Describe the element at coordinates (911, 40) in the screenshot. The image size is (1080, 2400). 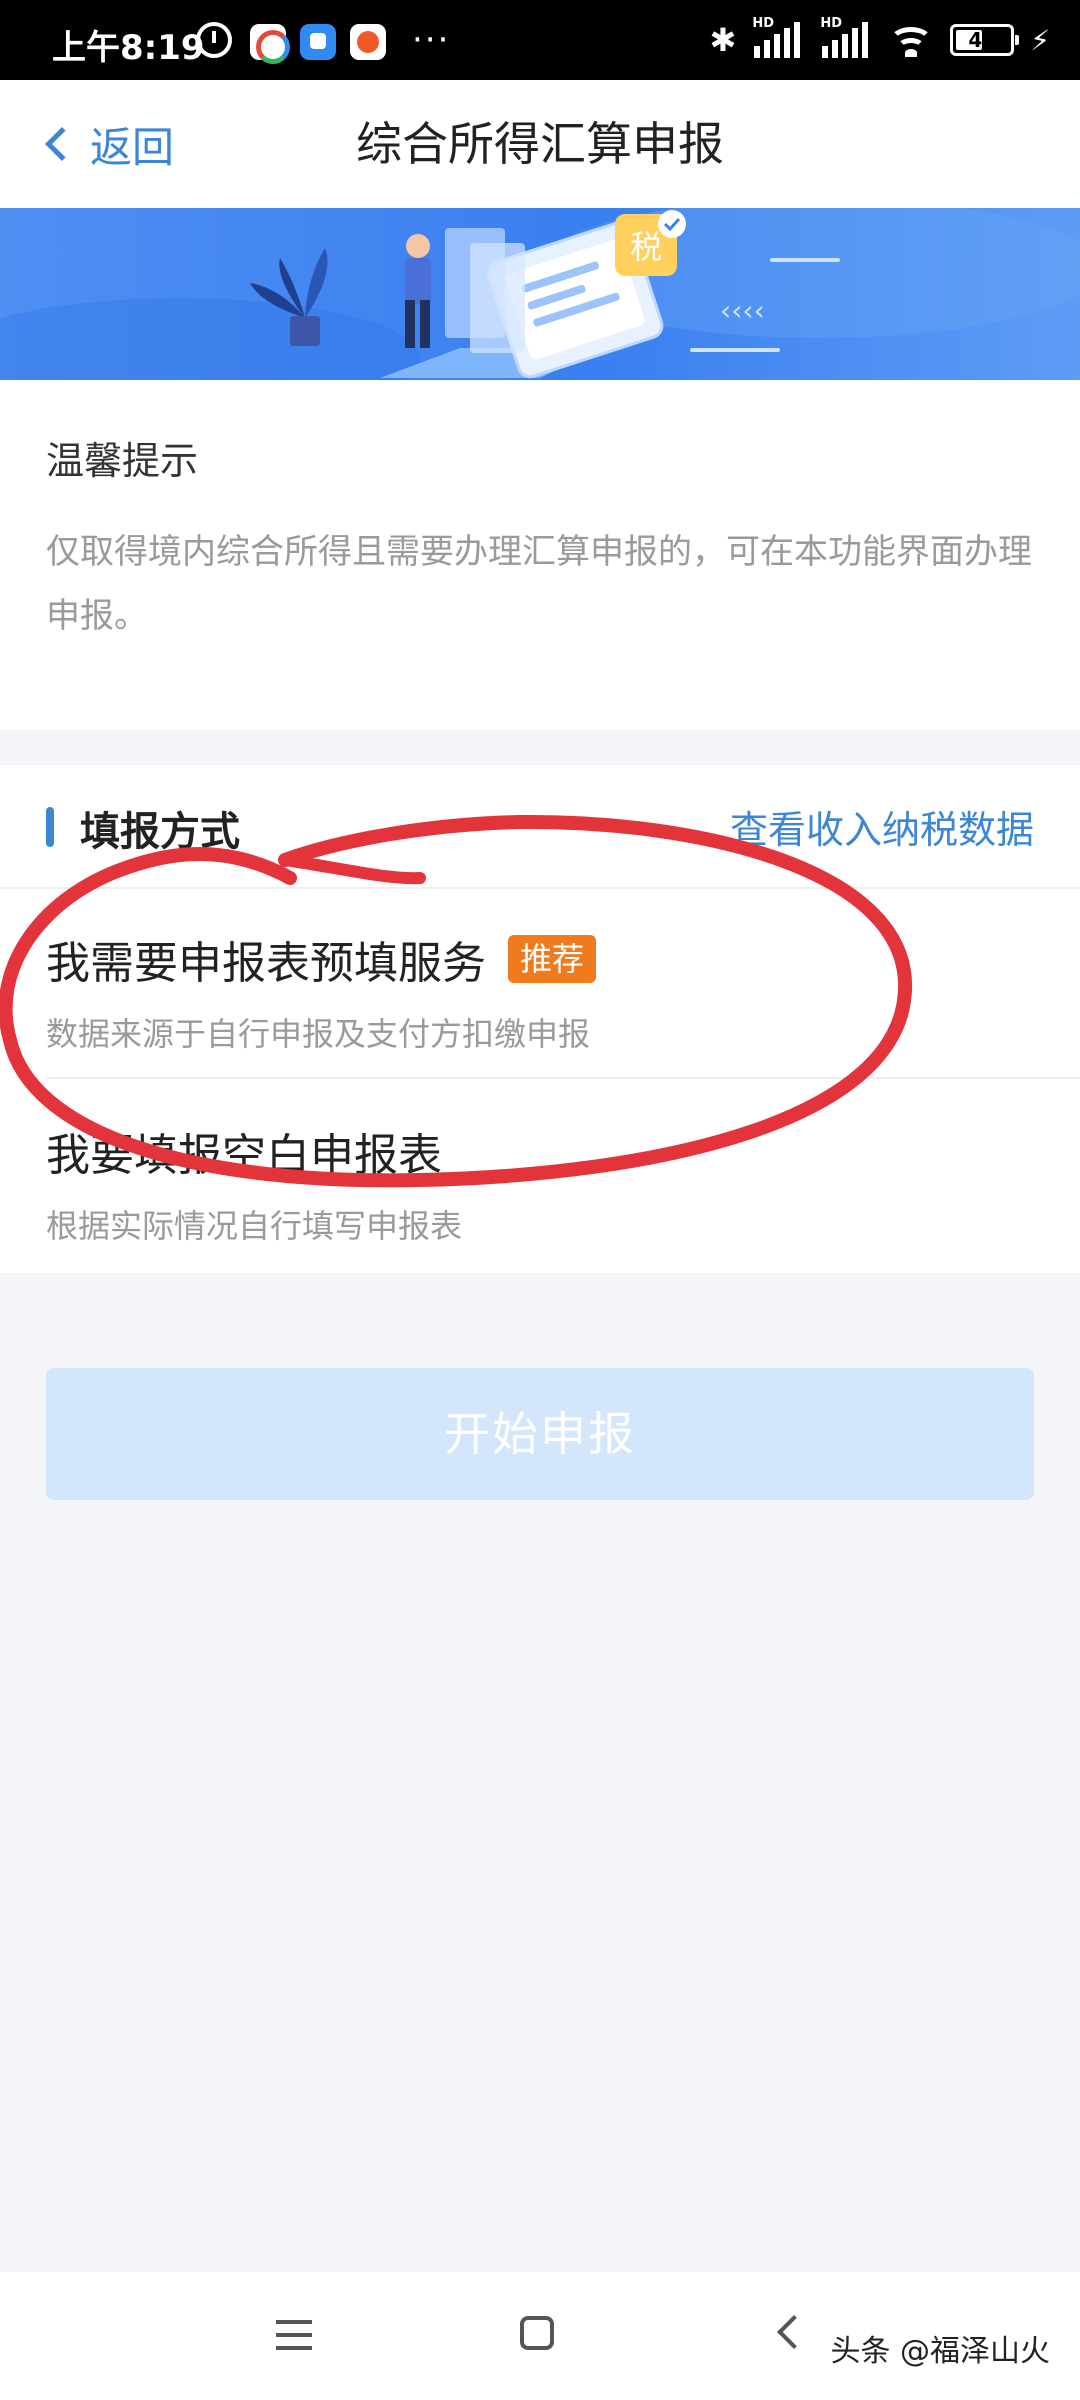
I see `wifi-icon` at that location.